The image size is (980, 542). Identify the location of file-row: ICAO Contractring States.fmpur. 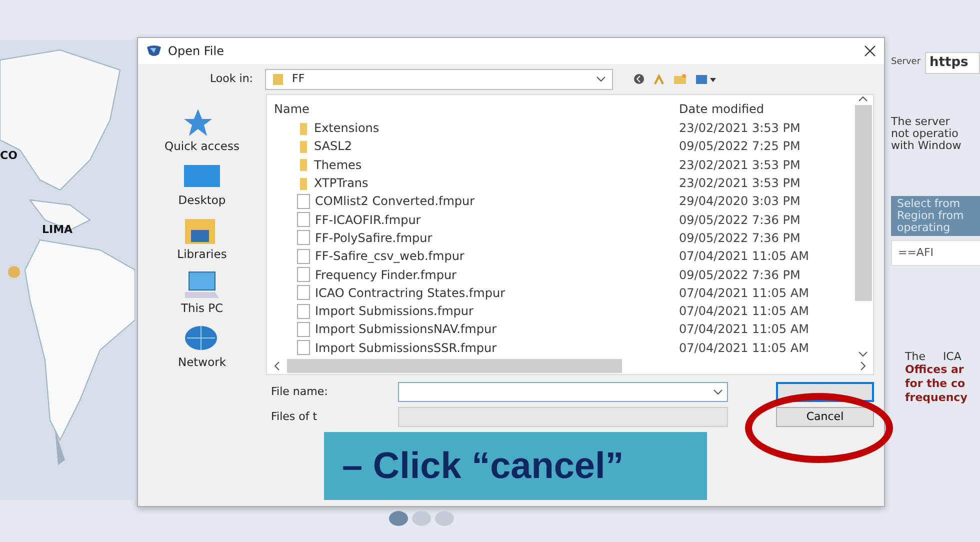
(473, 293).